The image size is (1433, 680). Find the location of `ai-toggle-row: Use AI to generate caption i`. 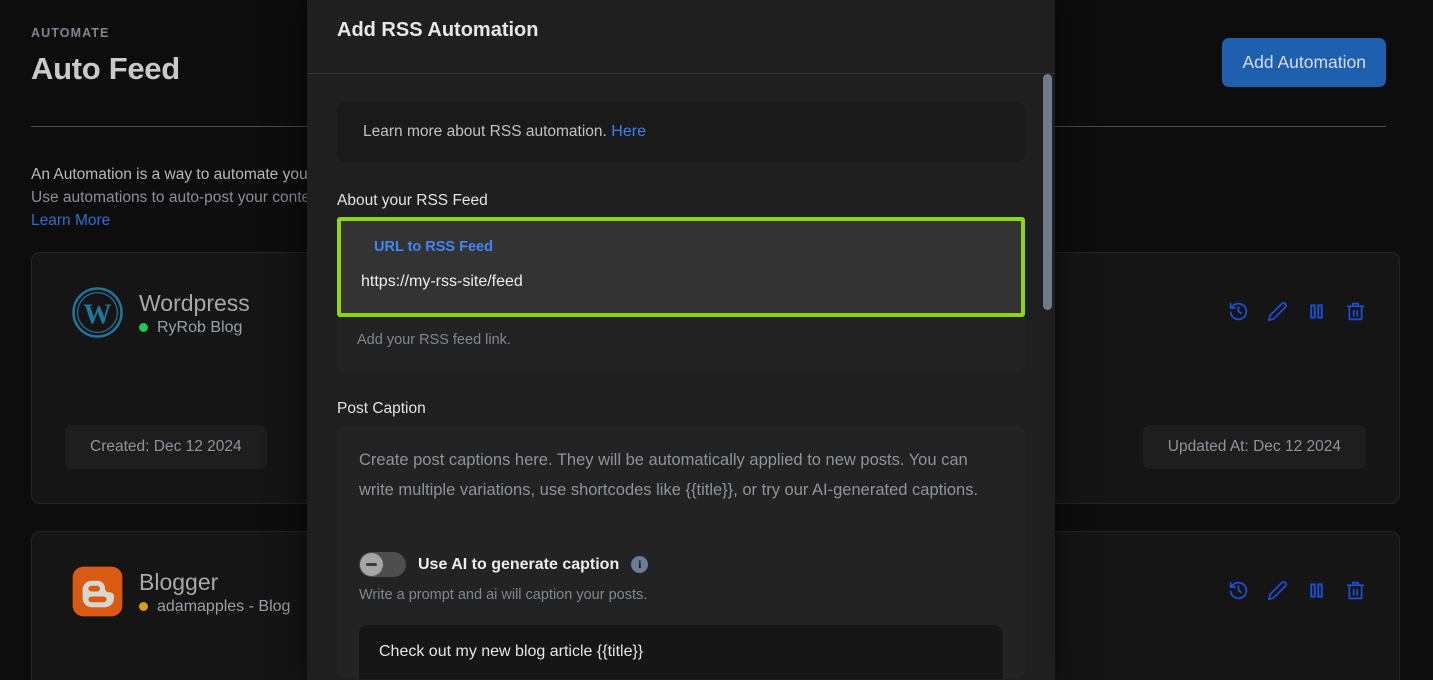

ai-toggle-row: Use AI to generate caption i is located at coordinates (681, 564).